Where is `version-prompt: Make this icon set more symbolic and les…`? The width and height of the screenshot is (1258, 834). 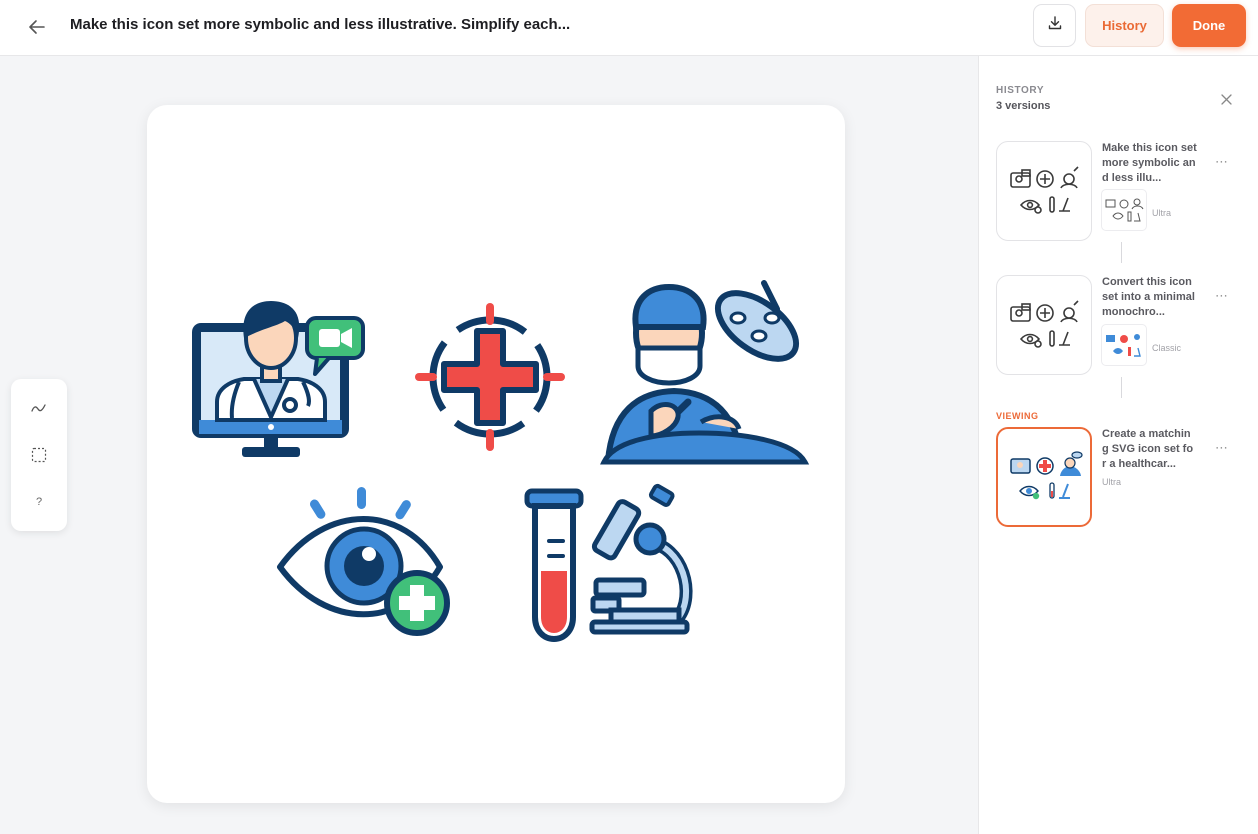
version-prompt: Make this icon set more symbolic and les… is located at coordinates (1149, 163).